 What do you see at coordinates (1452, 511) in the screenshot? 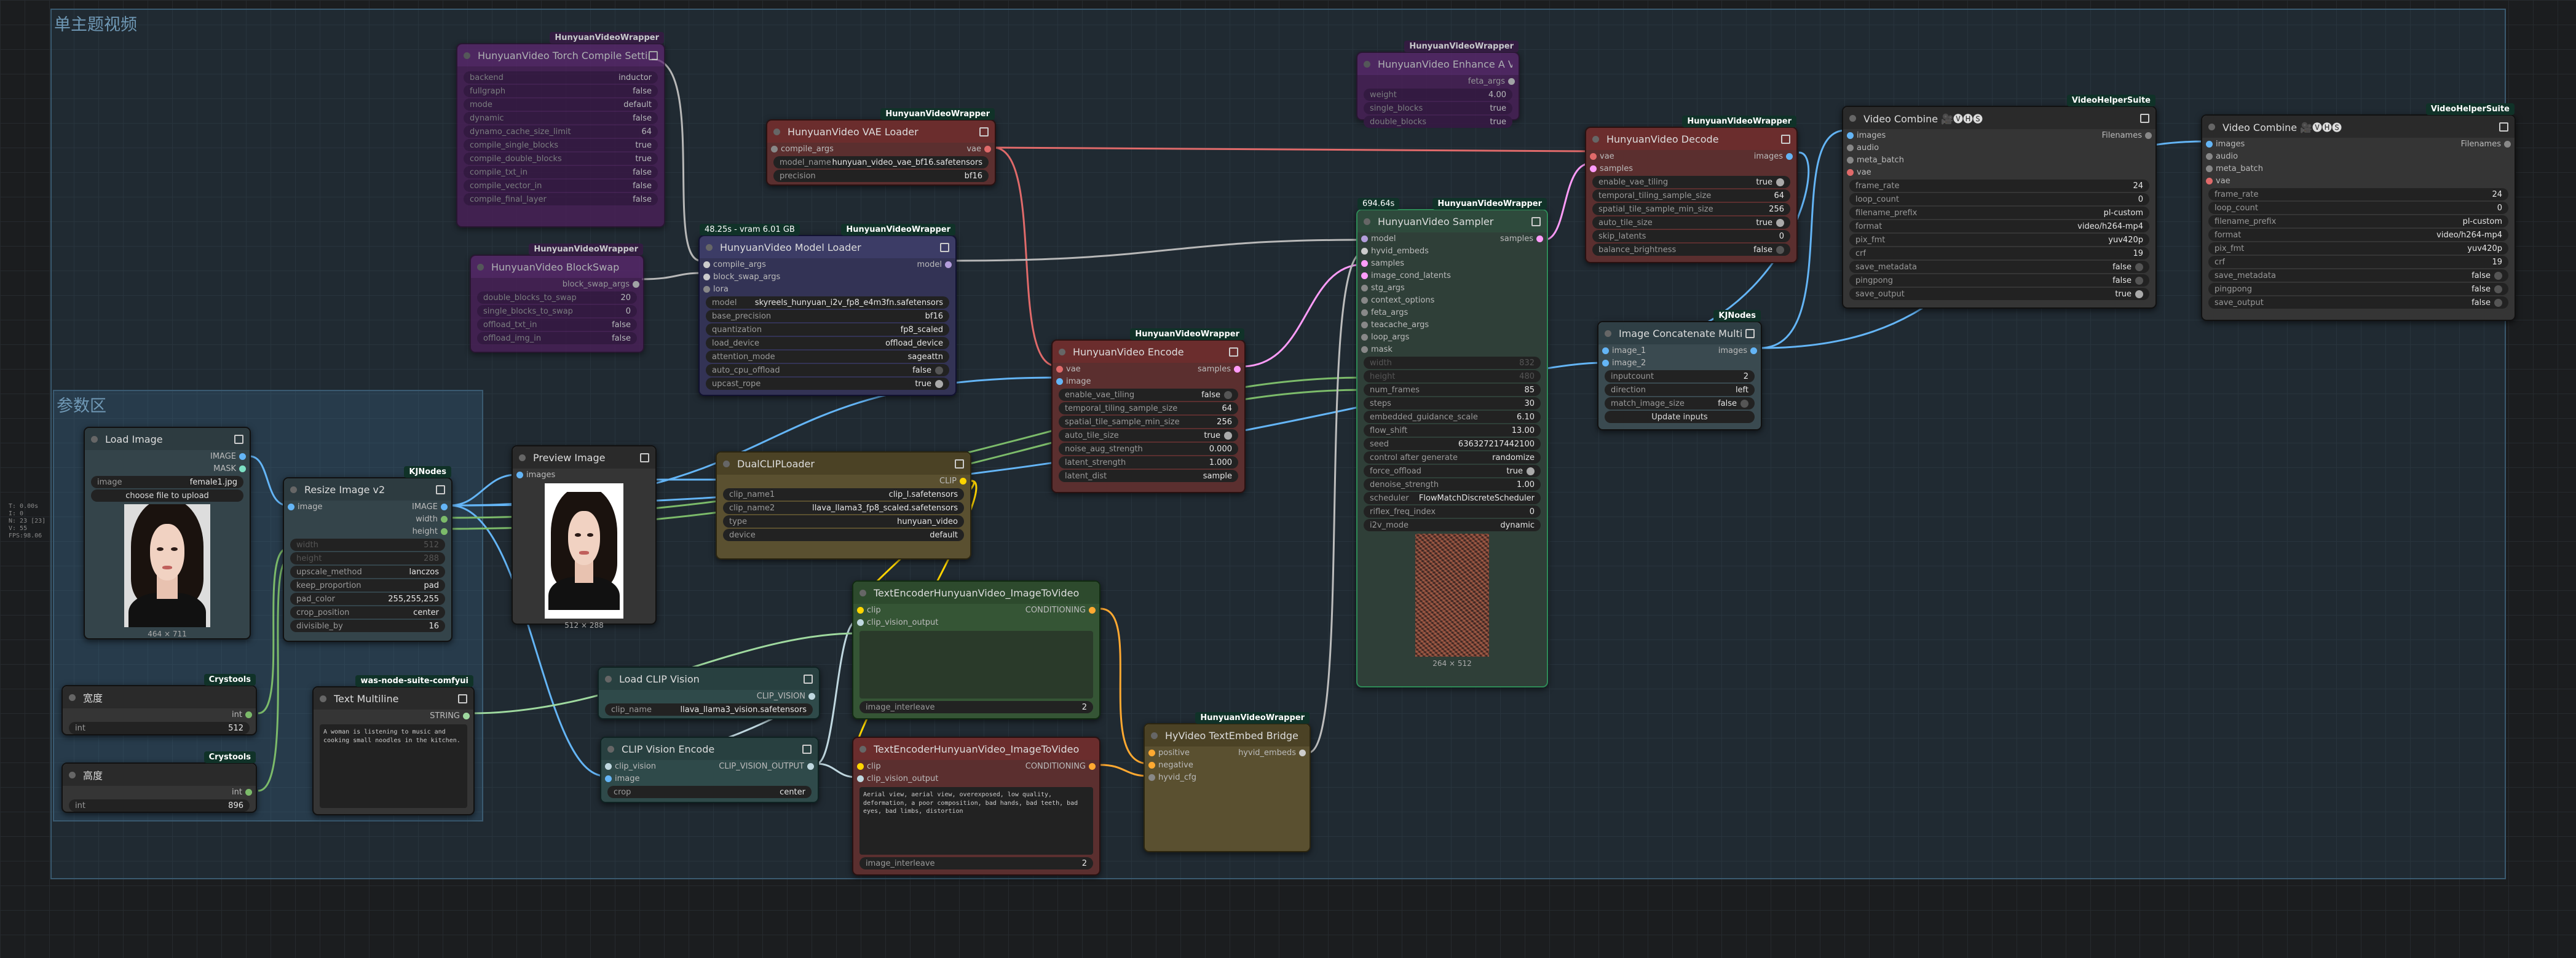
I see `widget-riflex: riflex_freq_index 0` at bounding box center [1452, 511].